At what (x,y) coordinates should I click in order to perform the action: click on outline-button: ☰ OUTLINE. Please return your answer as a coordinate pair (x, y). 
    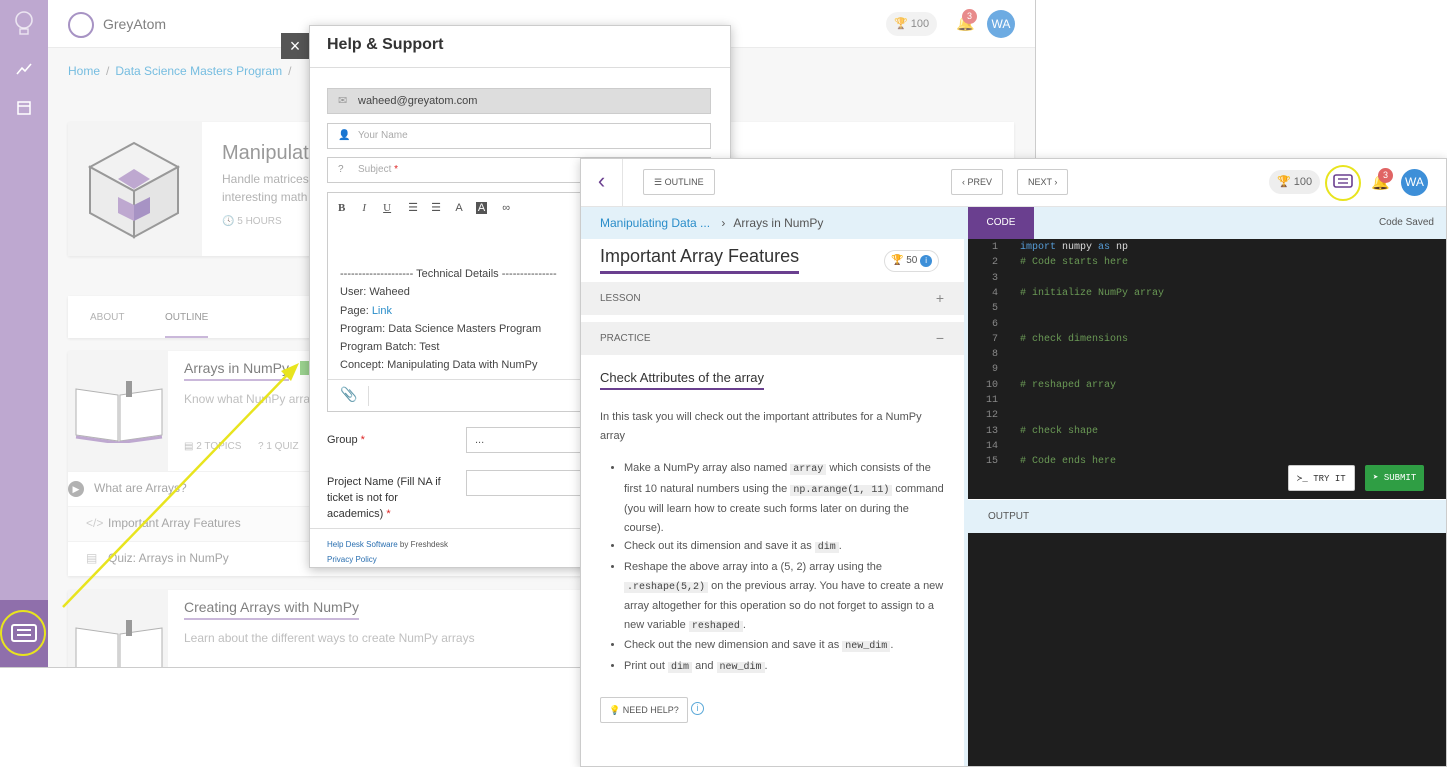
    Looking at the image, I should click on (679, 182).